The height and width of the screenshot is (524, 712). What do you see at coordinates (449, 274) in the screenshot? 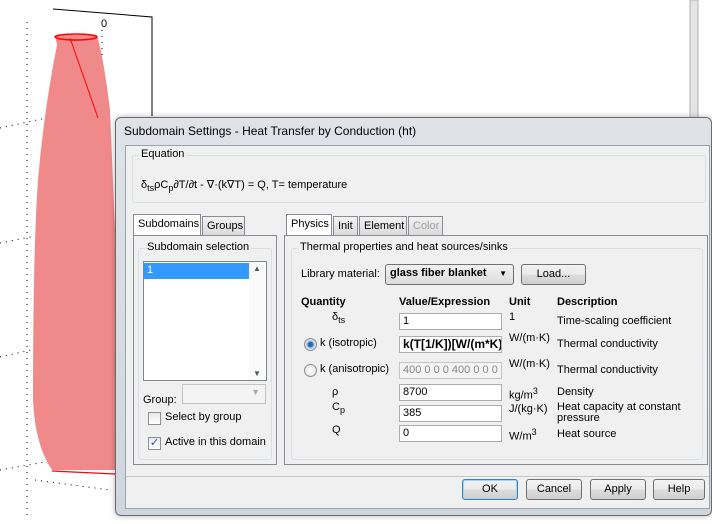
I see `library-material-select: glass fiber blanket ▼` at bounding box center [449, 274].